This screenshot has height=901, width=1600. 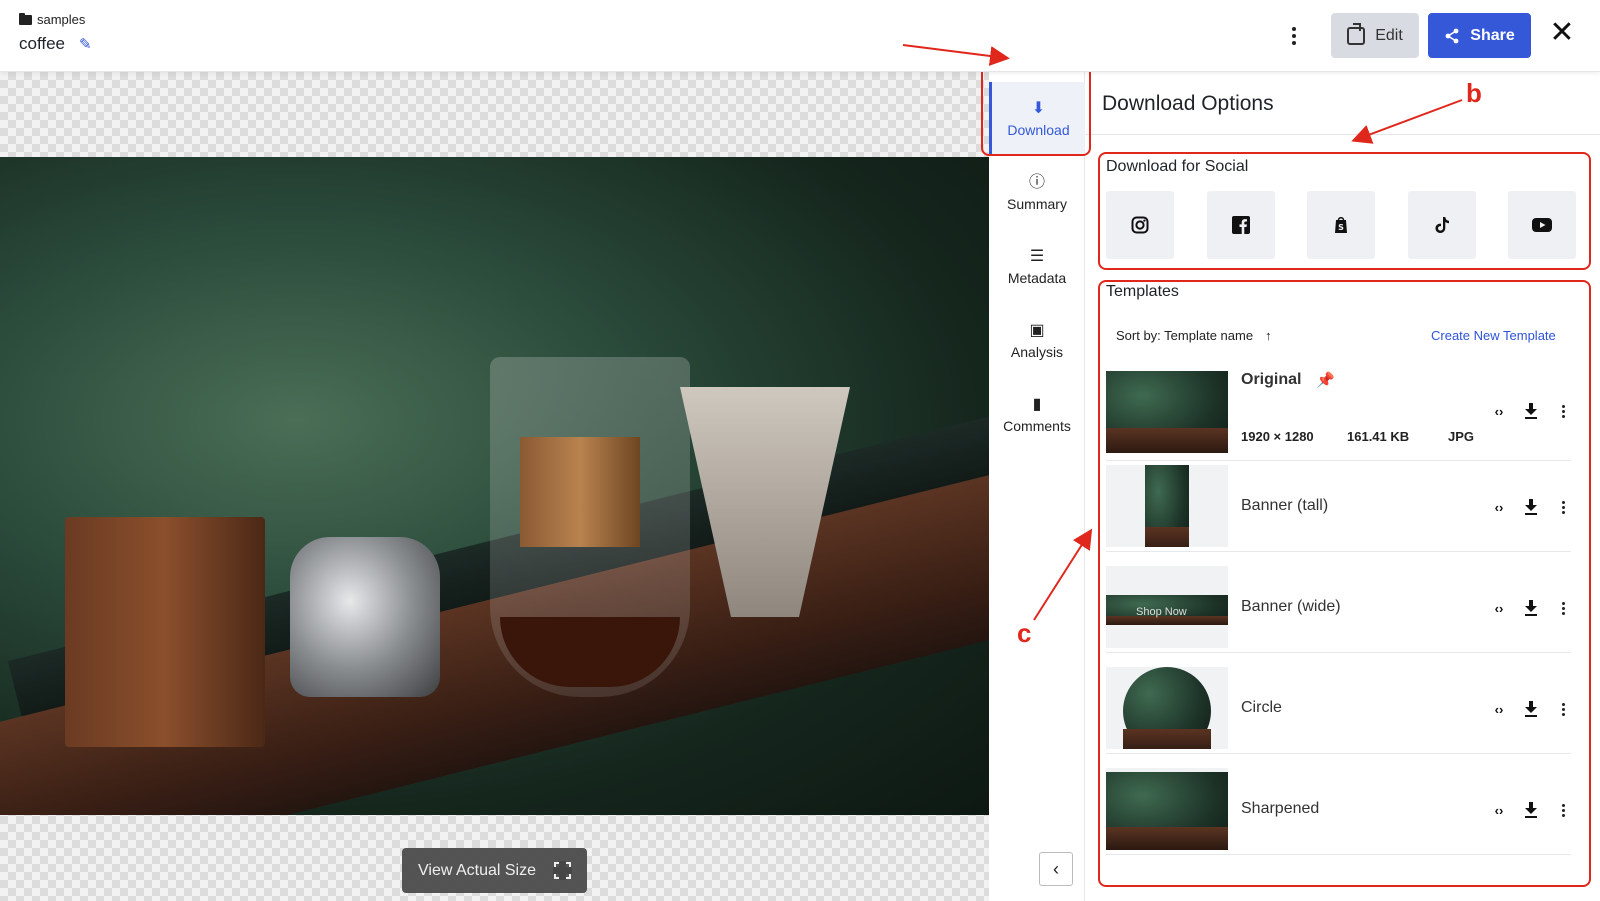 I want to click on annotation-box-a, so click(x=1036, y=110).